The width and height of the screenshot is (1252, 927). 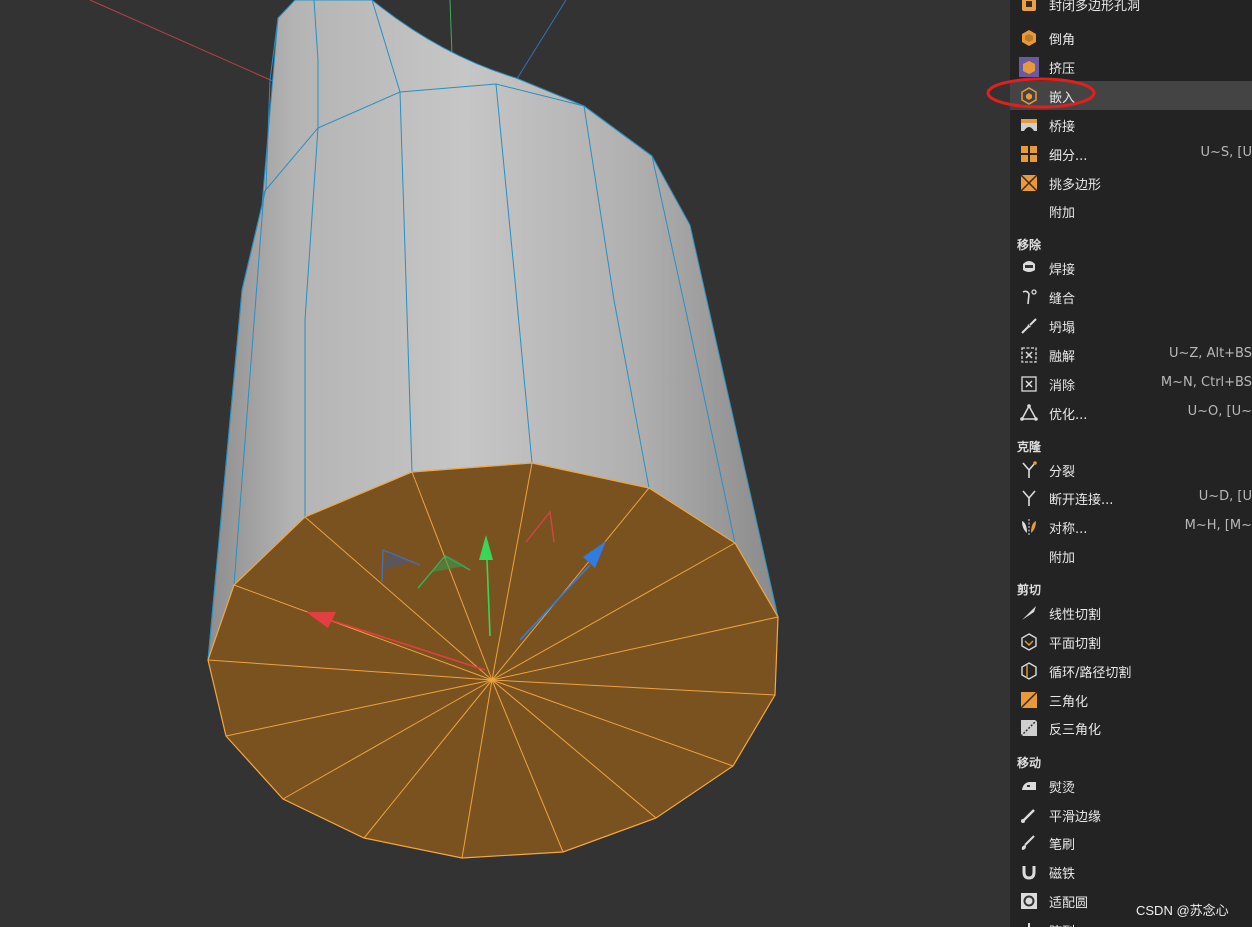 I want to click on menu-item-loop-path-cut: 循环/路径切割, so click(x=1131, y=670).